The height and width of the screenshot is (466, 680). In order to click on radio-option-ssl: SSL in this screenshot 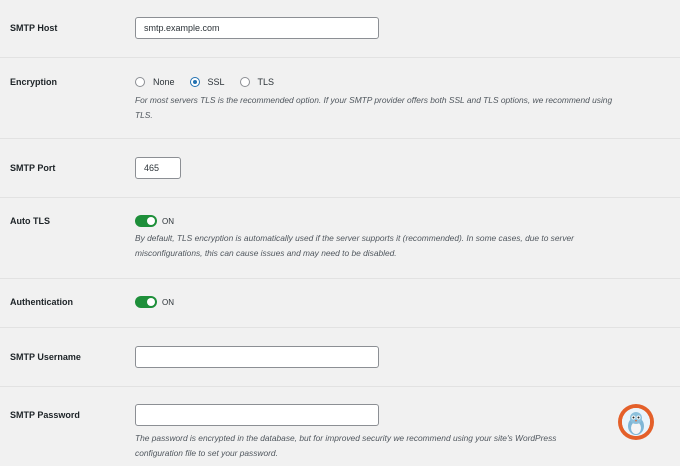, I will do `click(207, 82)`.